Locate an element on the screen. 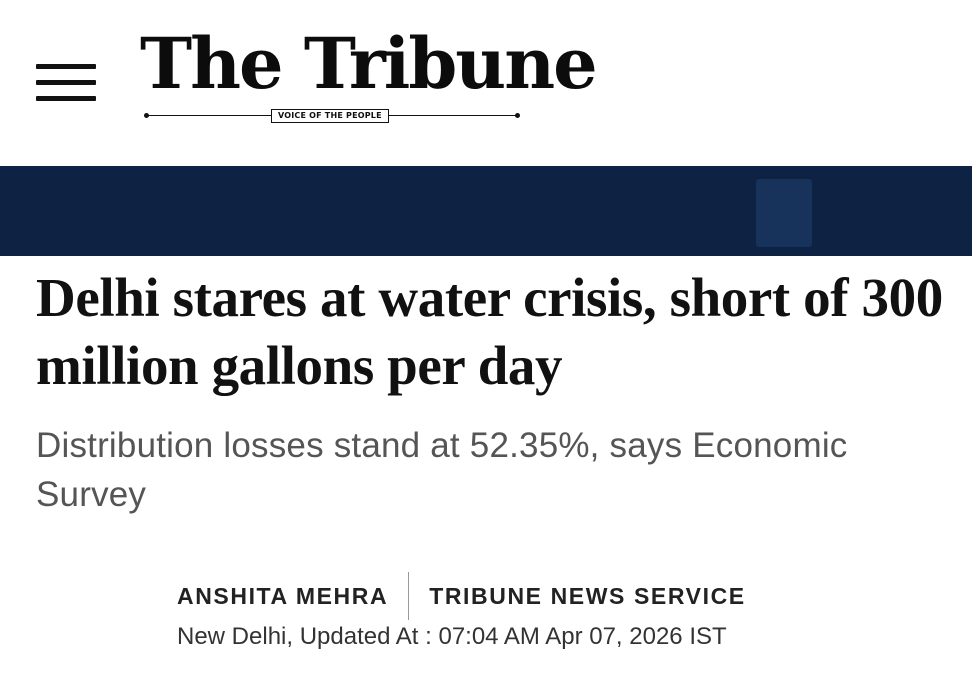  hamburger-menu-icon is located at coordinates (66, 84).